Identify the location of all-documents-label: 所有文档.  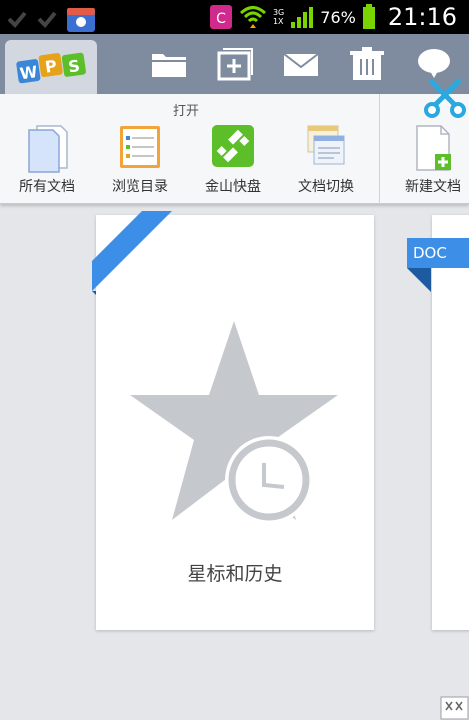
(47, 187).